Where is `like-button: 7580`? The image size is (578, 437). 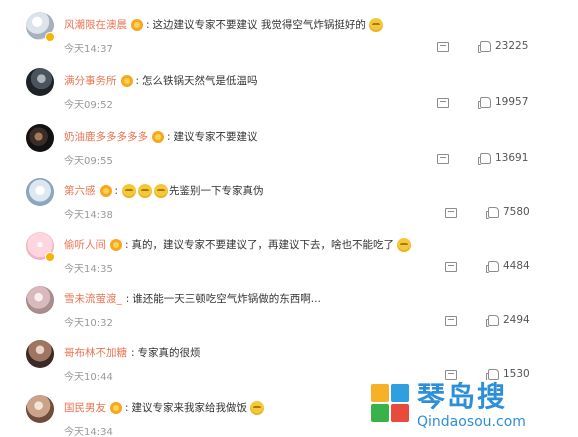 like-button: 7580 is located at coordinates (508, 212).